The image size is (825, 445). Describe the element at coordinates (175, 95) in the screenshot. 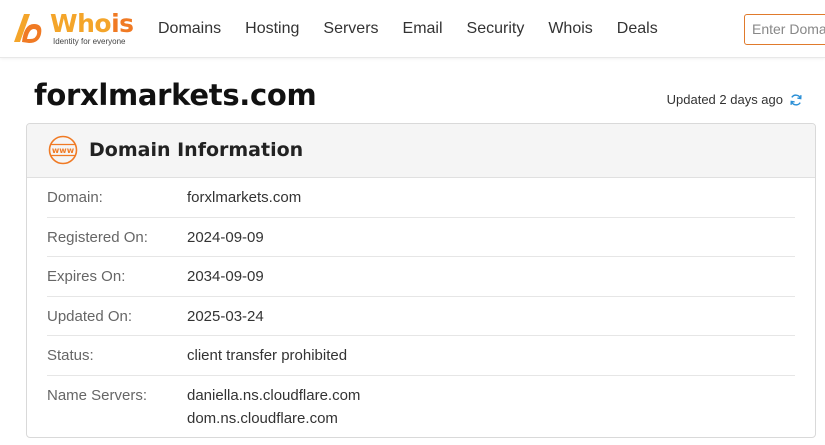

I see `page-title: forxlmarkets.com` at that location.